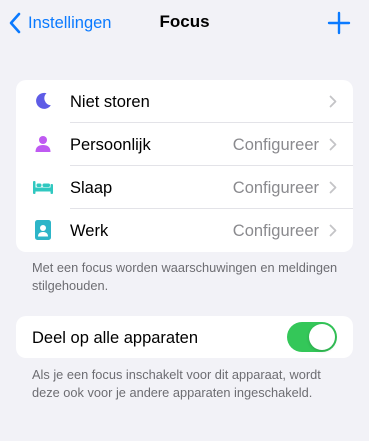  I want to click on badge-icon, so click(43, 230).